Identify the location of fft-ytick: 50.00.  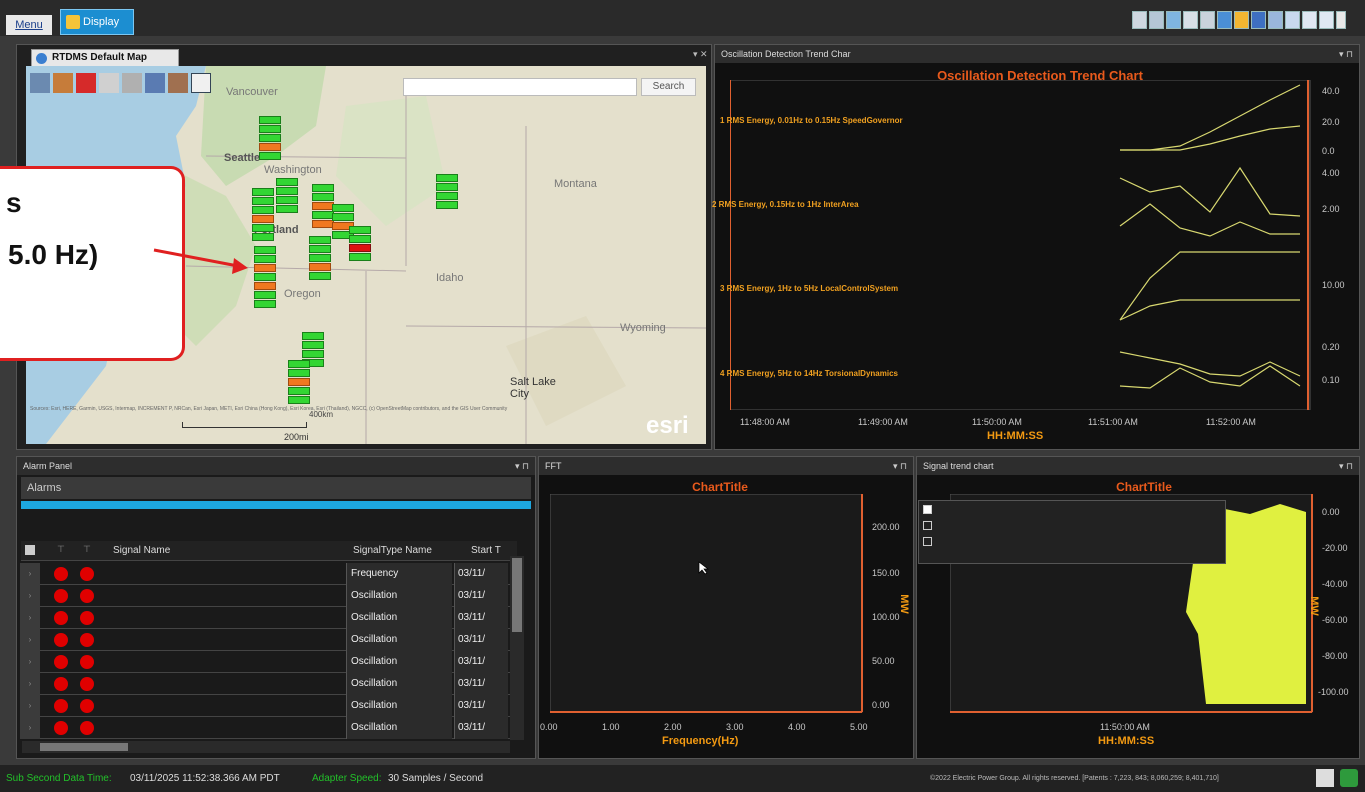
(883, 661).